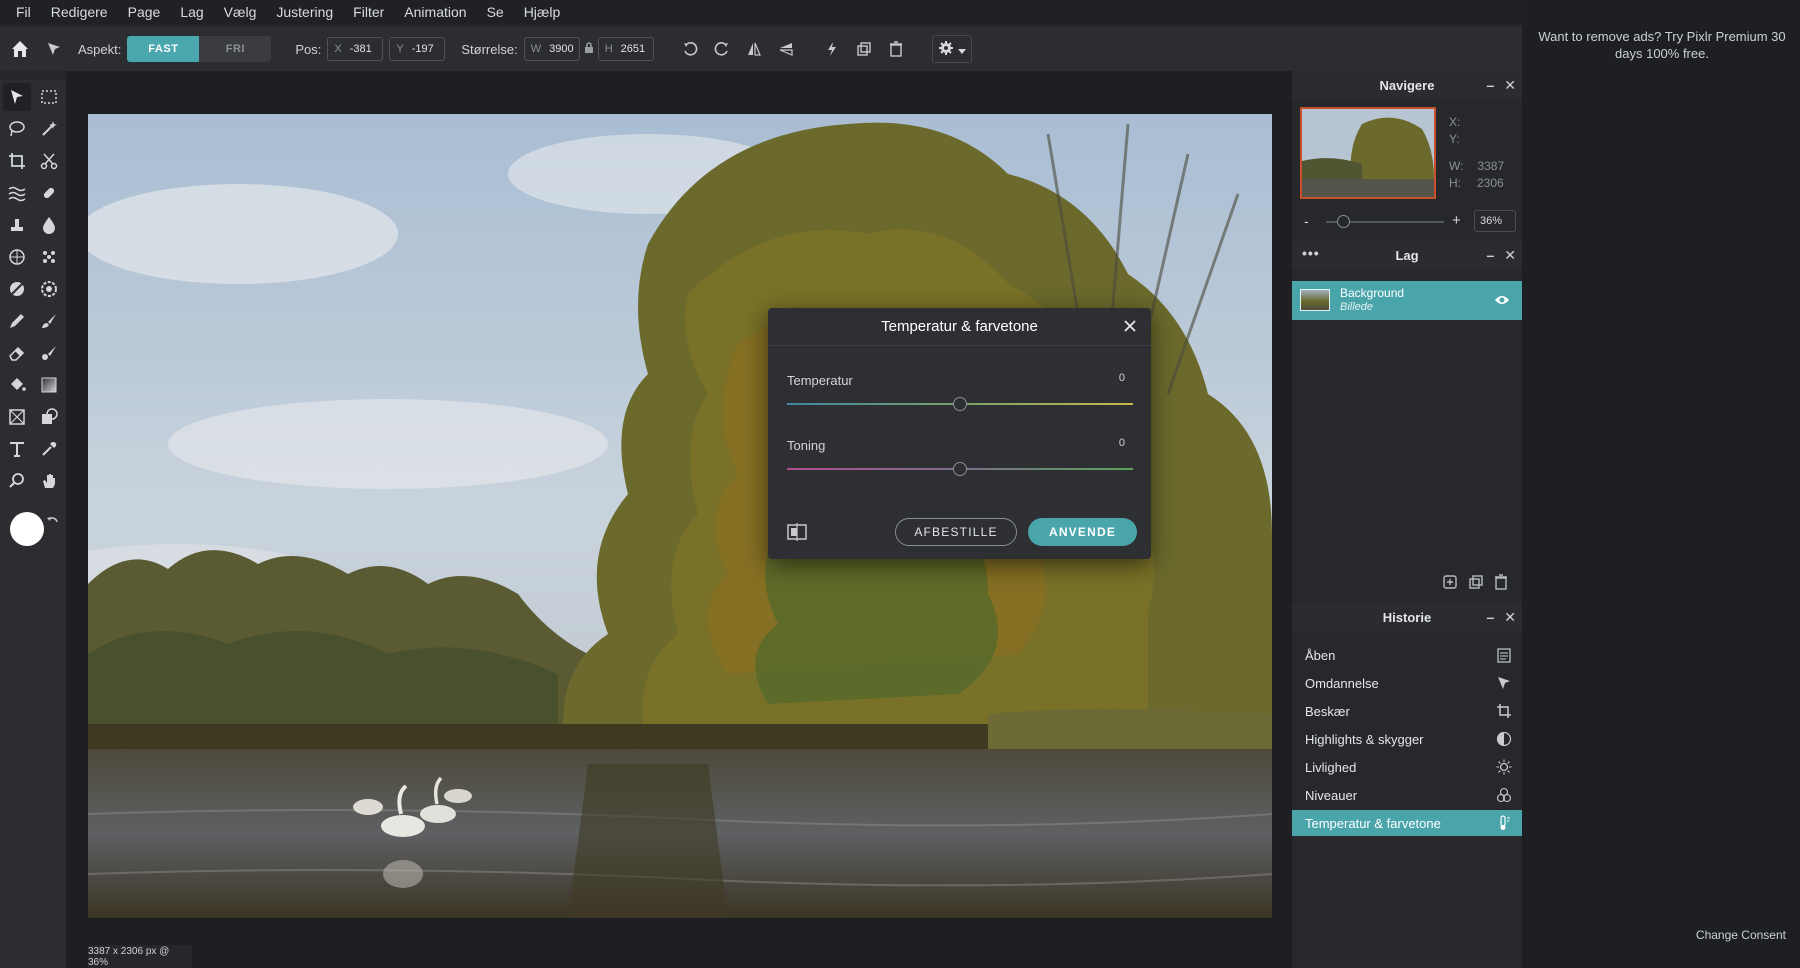 Image resolution: width=1800 pixels, height=968 pixels. Describe the element at coordinates (956, 532) in the screenshot. I see `cancel-button: AFBESTILLE` at that location.